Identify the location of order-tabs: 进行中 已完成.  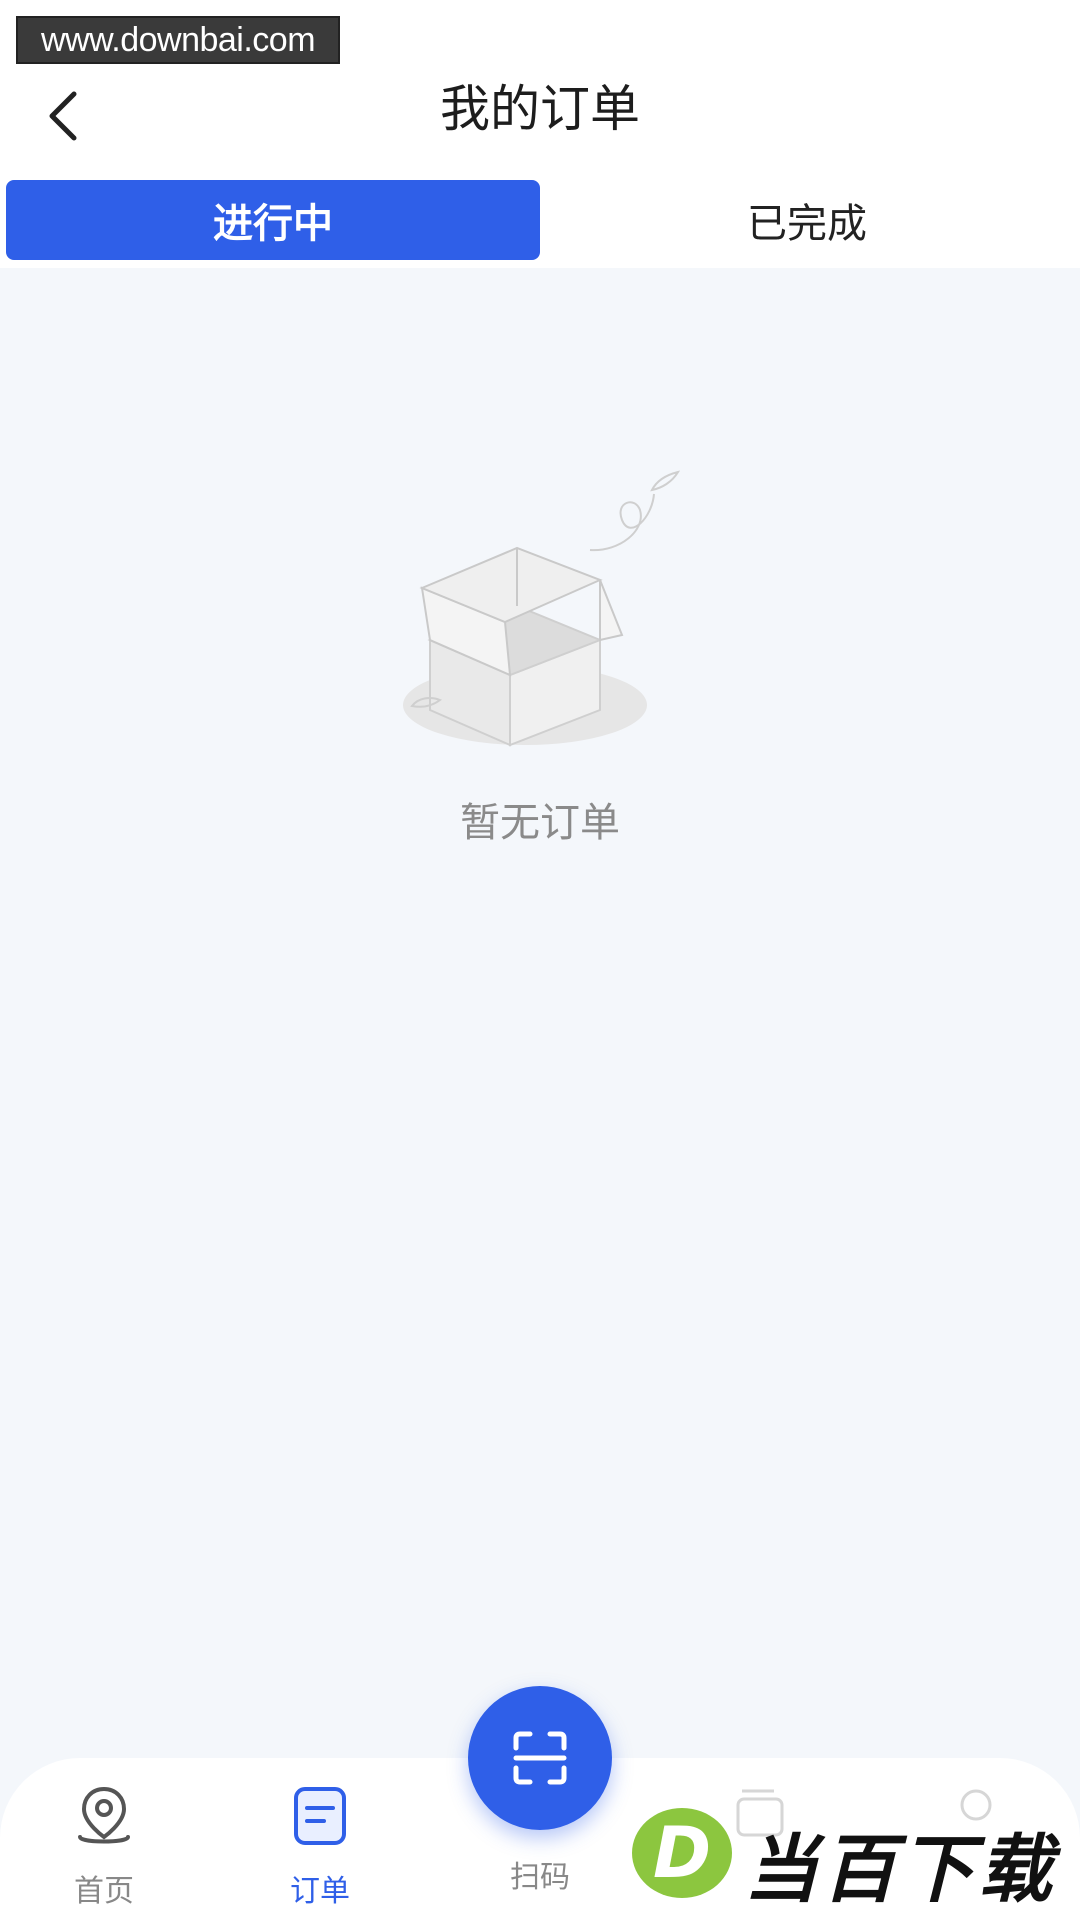
(540, 220).